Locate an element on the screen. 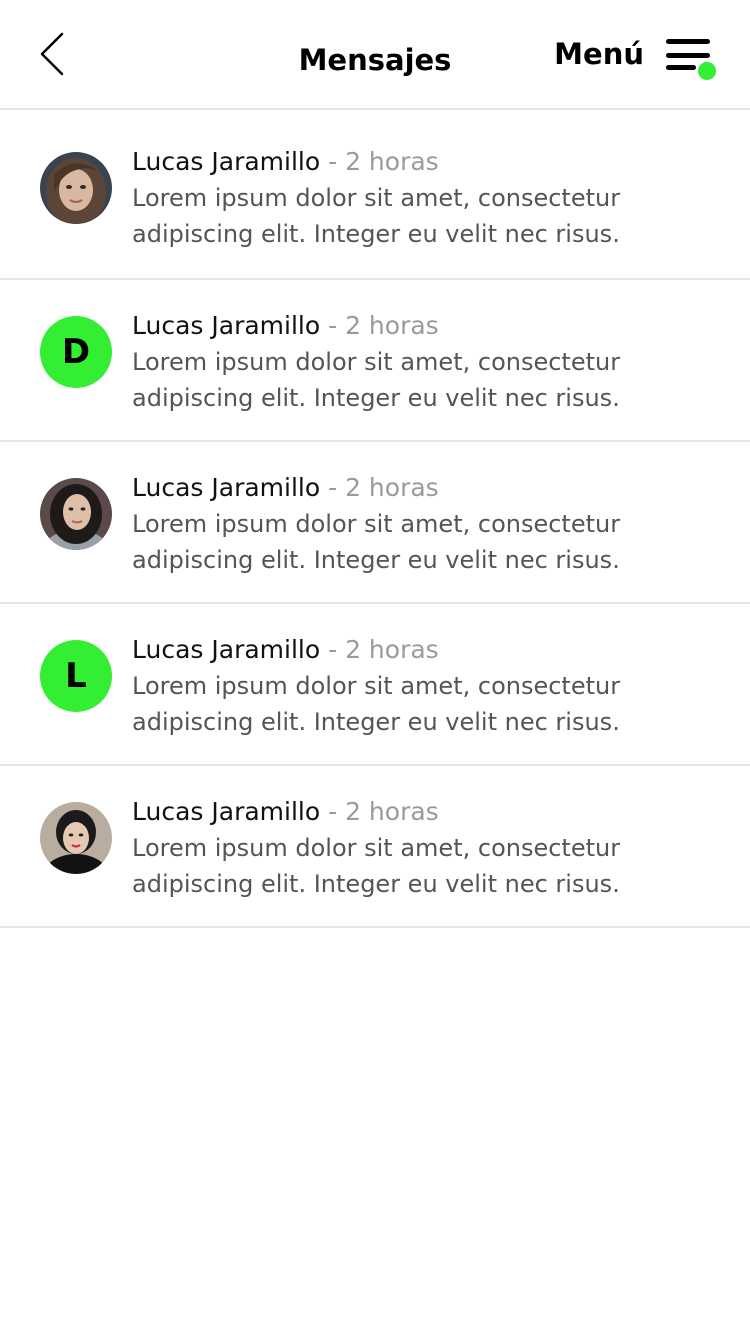 The width and height of the screenshot is (750, 1334). notification-dot-icon is located at coordinates (707, 71).